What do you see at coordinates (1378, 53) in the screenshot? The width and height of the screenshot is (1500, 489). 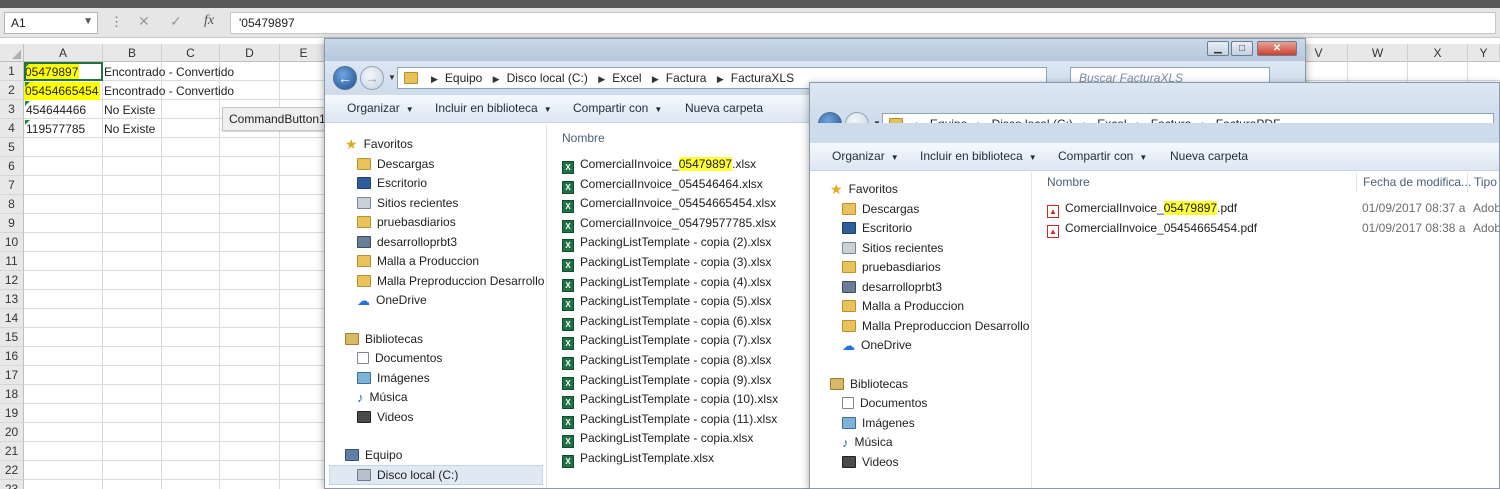 I see `column-header-w: W` at bounding box center [1378, 53].